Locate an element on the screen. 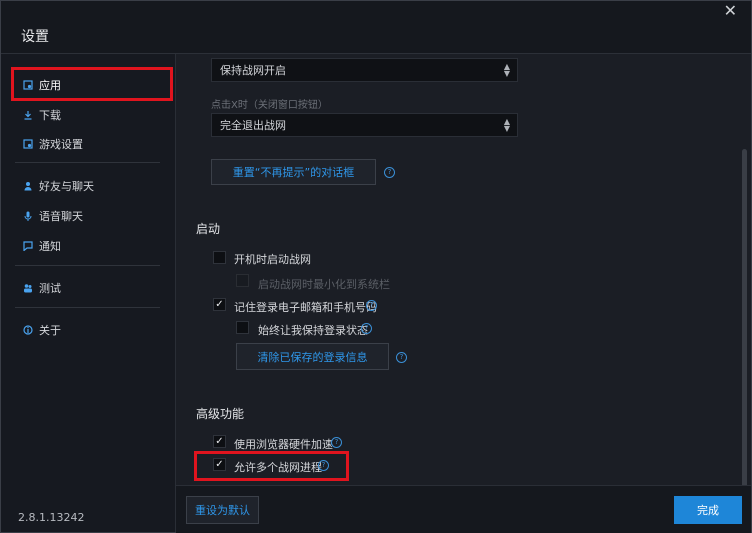 The image size is (752, 533). launch-on-boot-label: 开机时启动战网 is located at coordinates (272, 259).